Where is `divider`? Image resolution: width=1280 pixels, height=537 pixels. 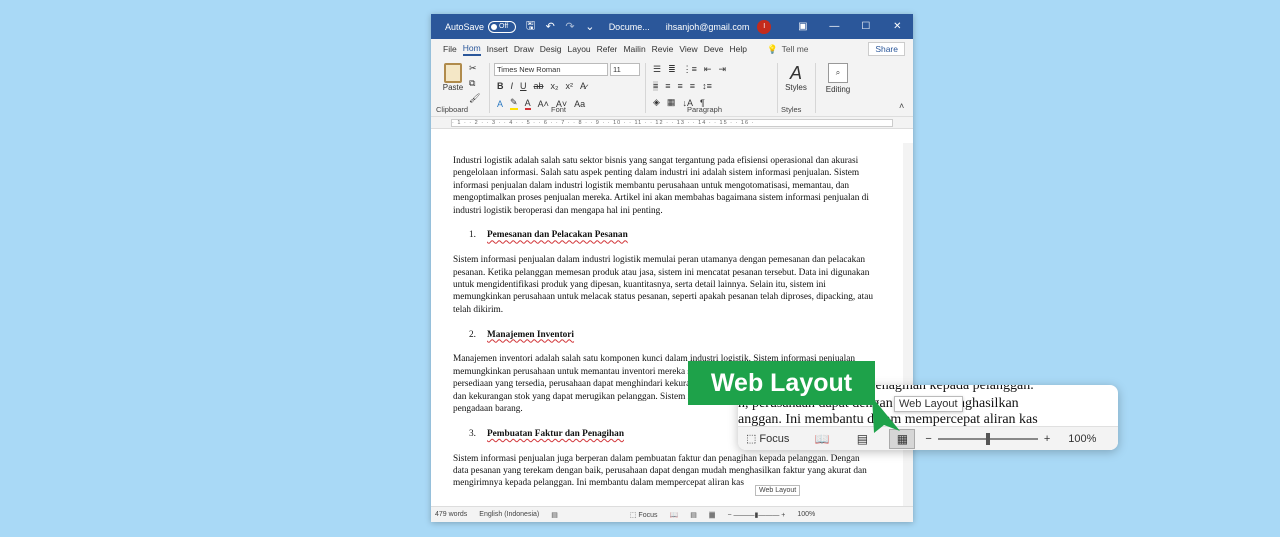 divider is located at coordinates (489, 88).